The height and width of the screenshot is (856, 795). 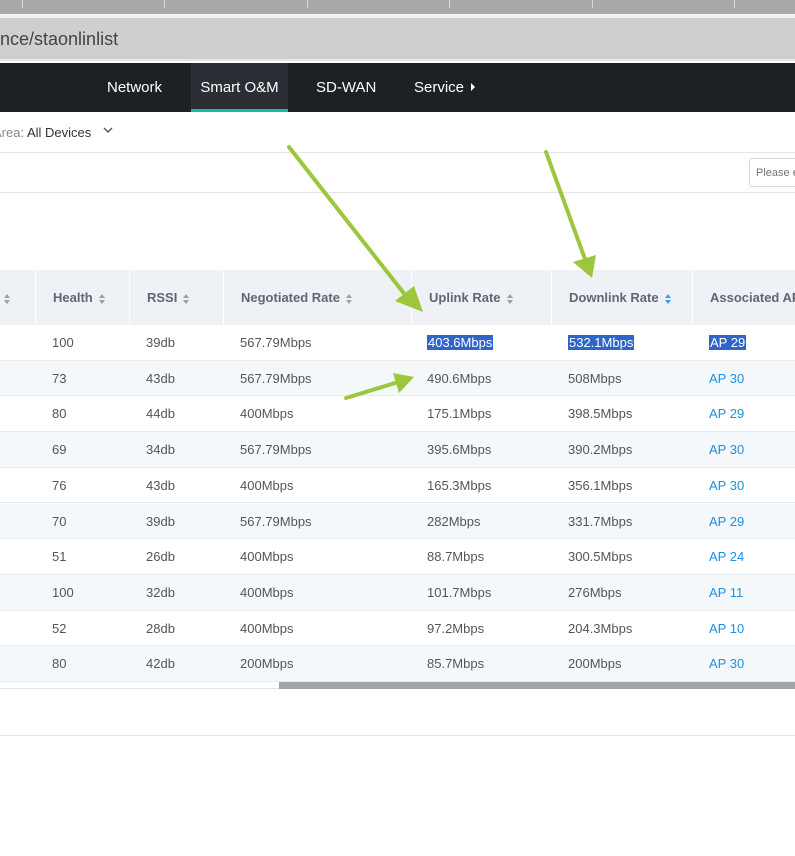 What do you see at coordinates (397, 87) in the screenshot?
I see `top-nav: Network Smart O&M SD-WAN Service` at bounding box center [397, 87].